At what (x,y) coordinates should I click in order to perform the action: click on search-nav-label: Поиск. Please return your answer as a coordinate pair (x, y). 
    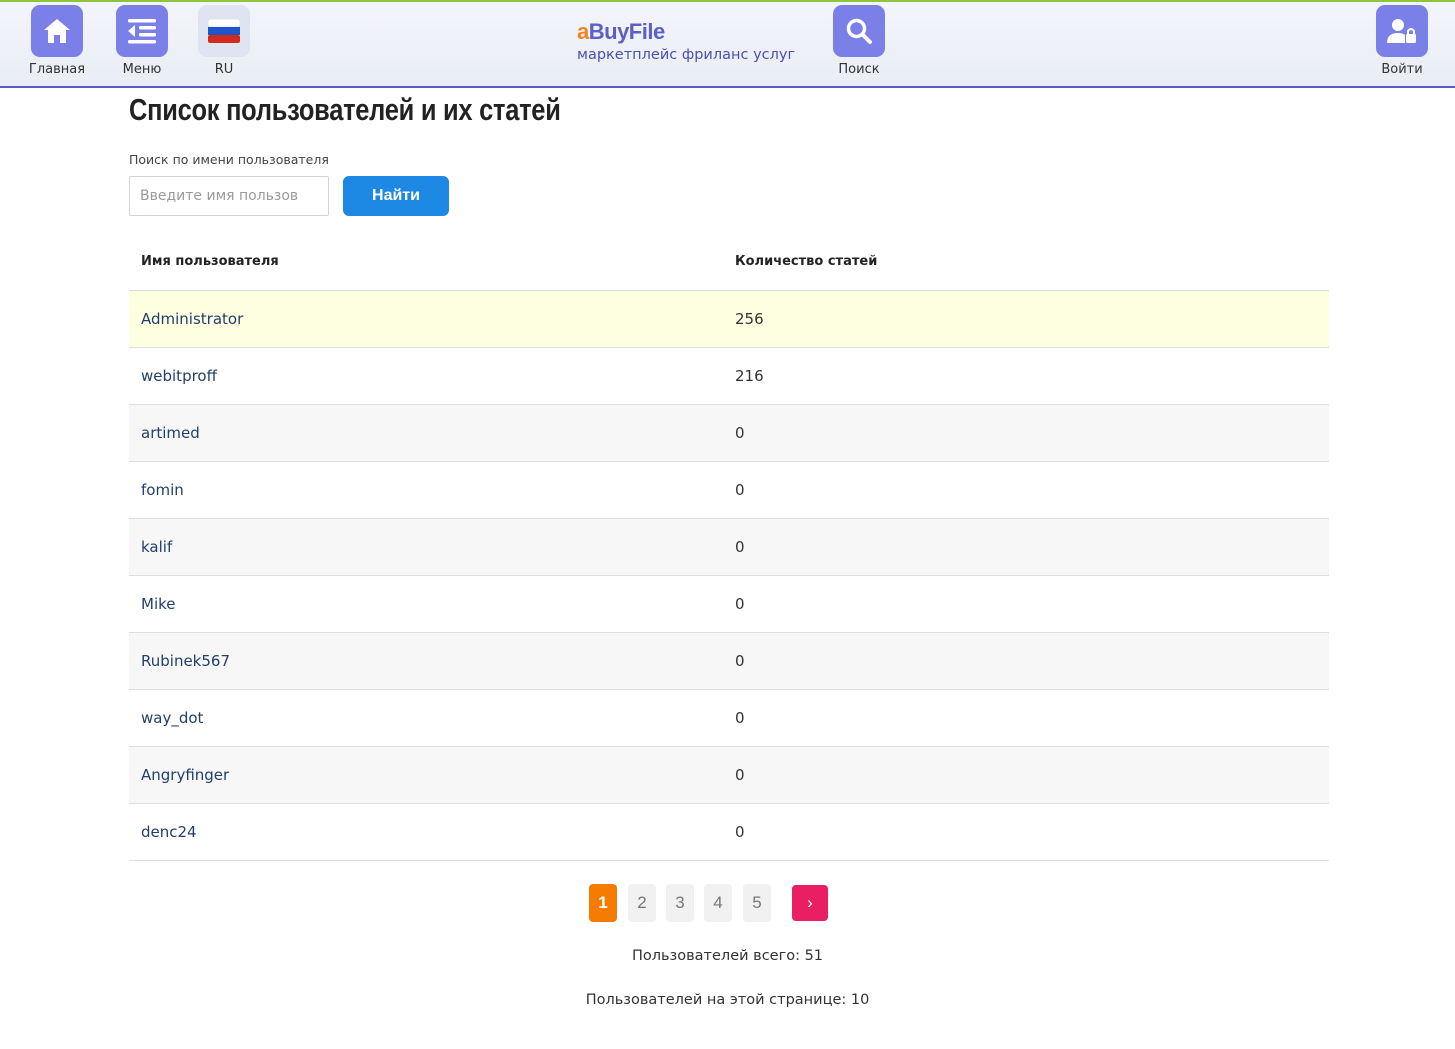
    Looking at the image, I should click on (859, 69).